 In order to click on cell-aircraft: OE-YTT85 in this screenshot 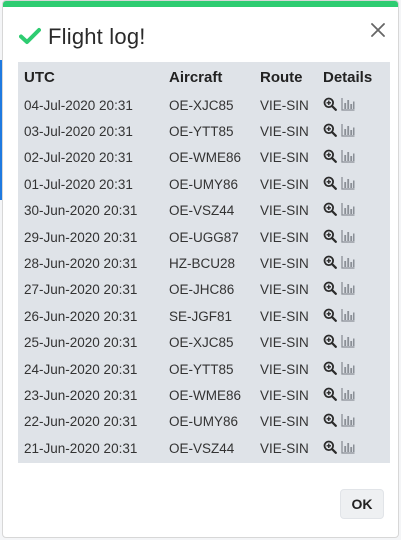, I will do `click(201, 132)`.